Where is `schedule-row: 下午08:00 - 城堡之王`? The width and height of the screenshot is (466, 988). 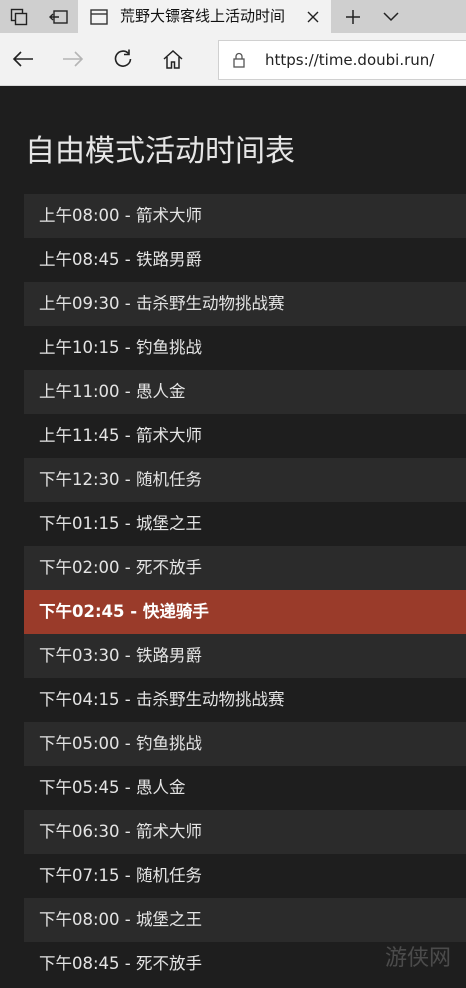 schedule-row: 下午08:00 - 城堡之王 is located at coordinates (245, 920).